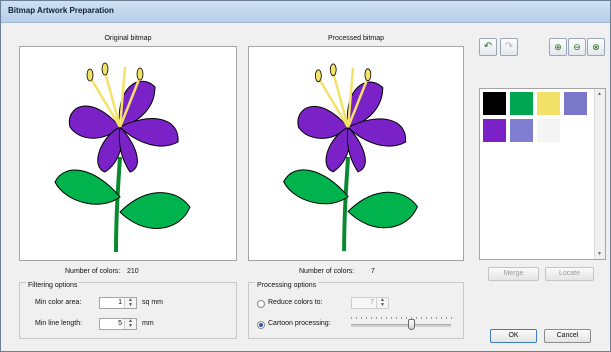 The height and width of the screenshot is (352, 611). I want to click on min-line-length-label: Min line length:, so click(59, 323).